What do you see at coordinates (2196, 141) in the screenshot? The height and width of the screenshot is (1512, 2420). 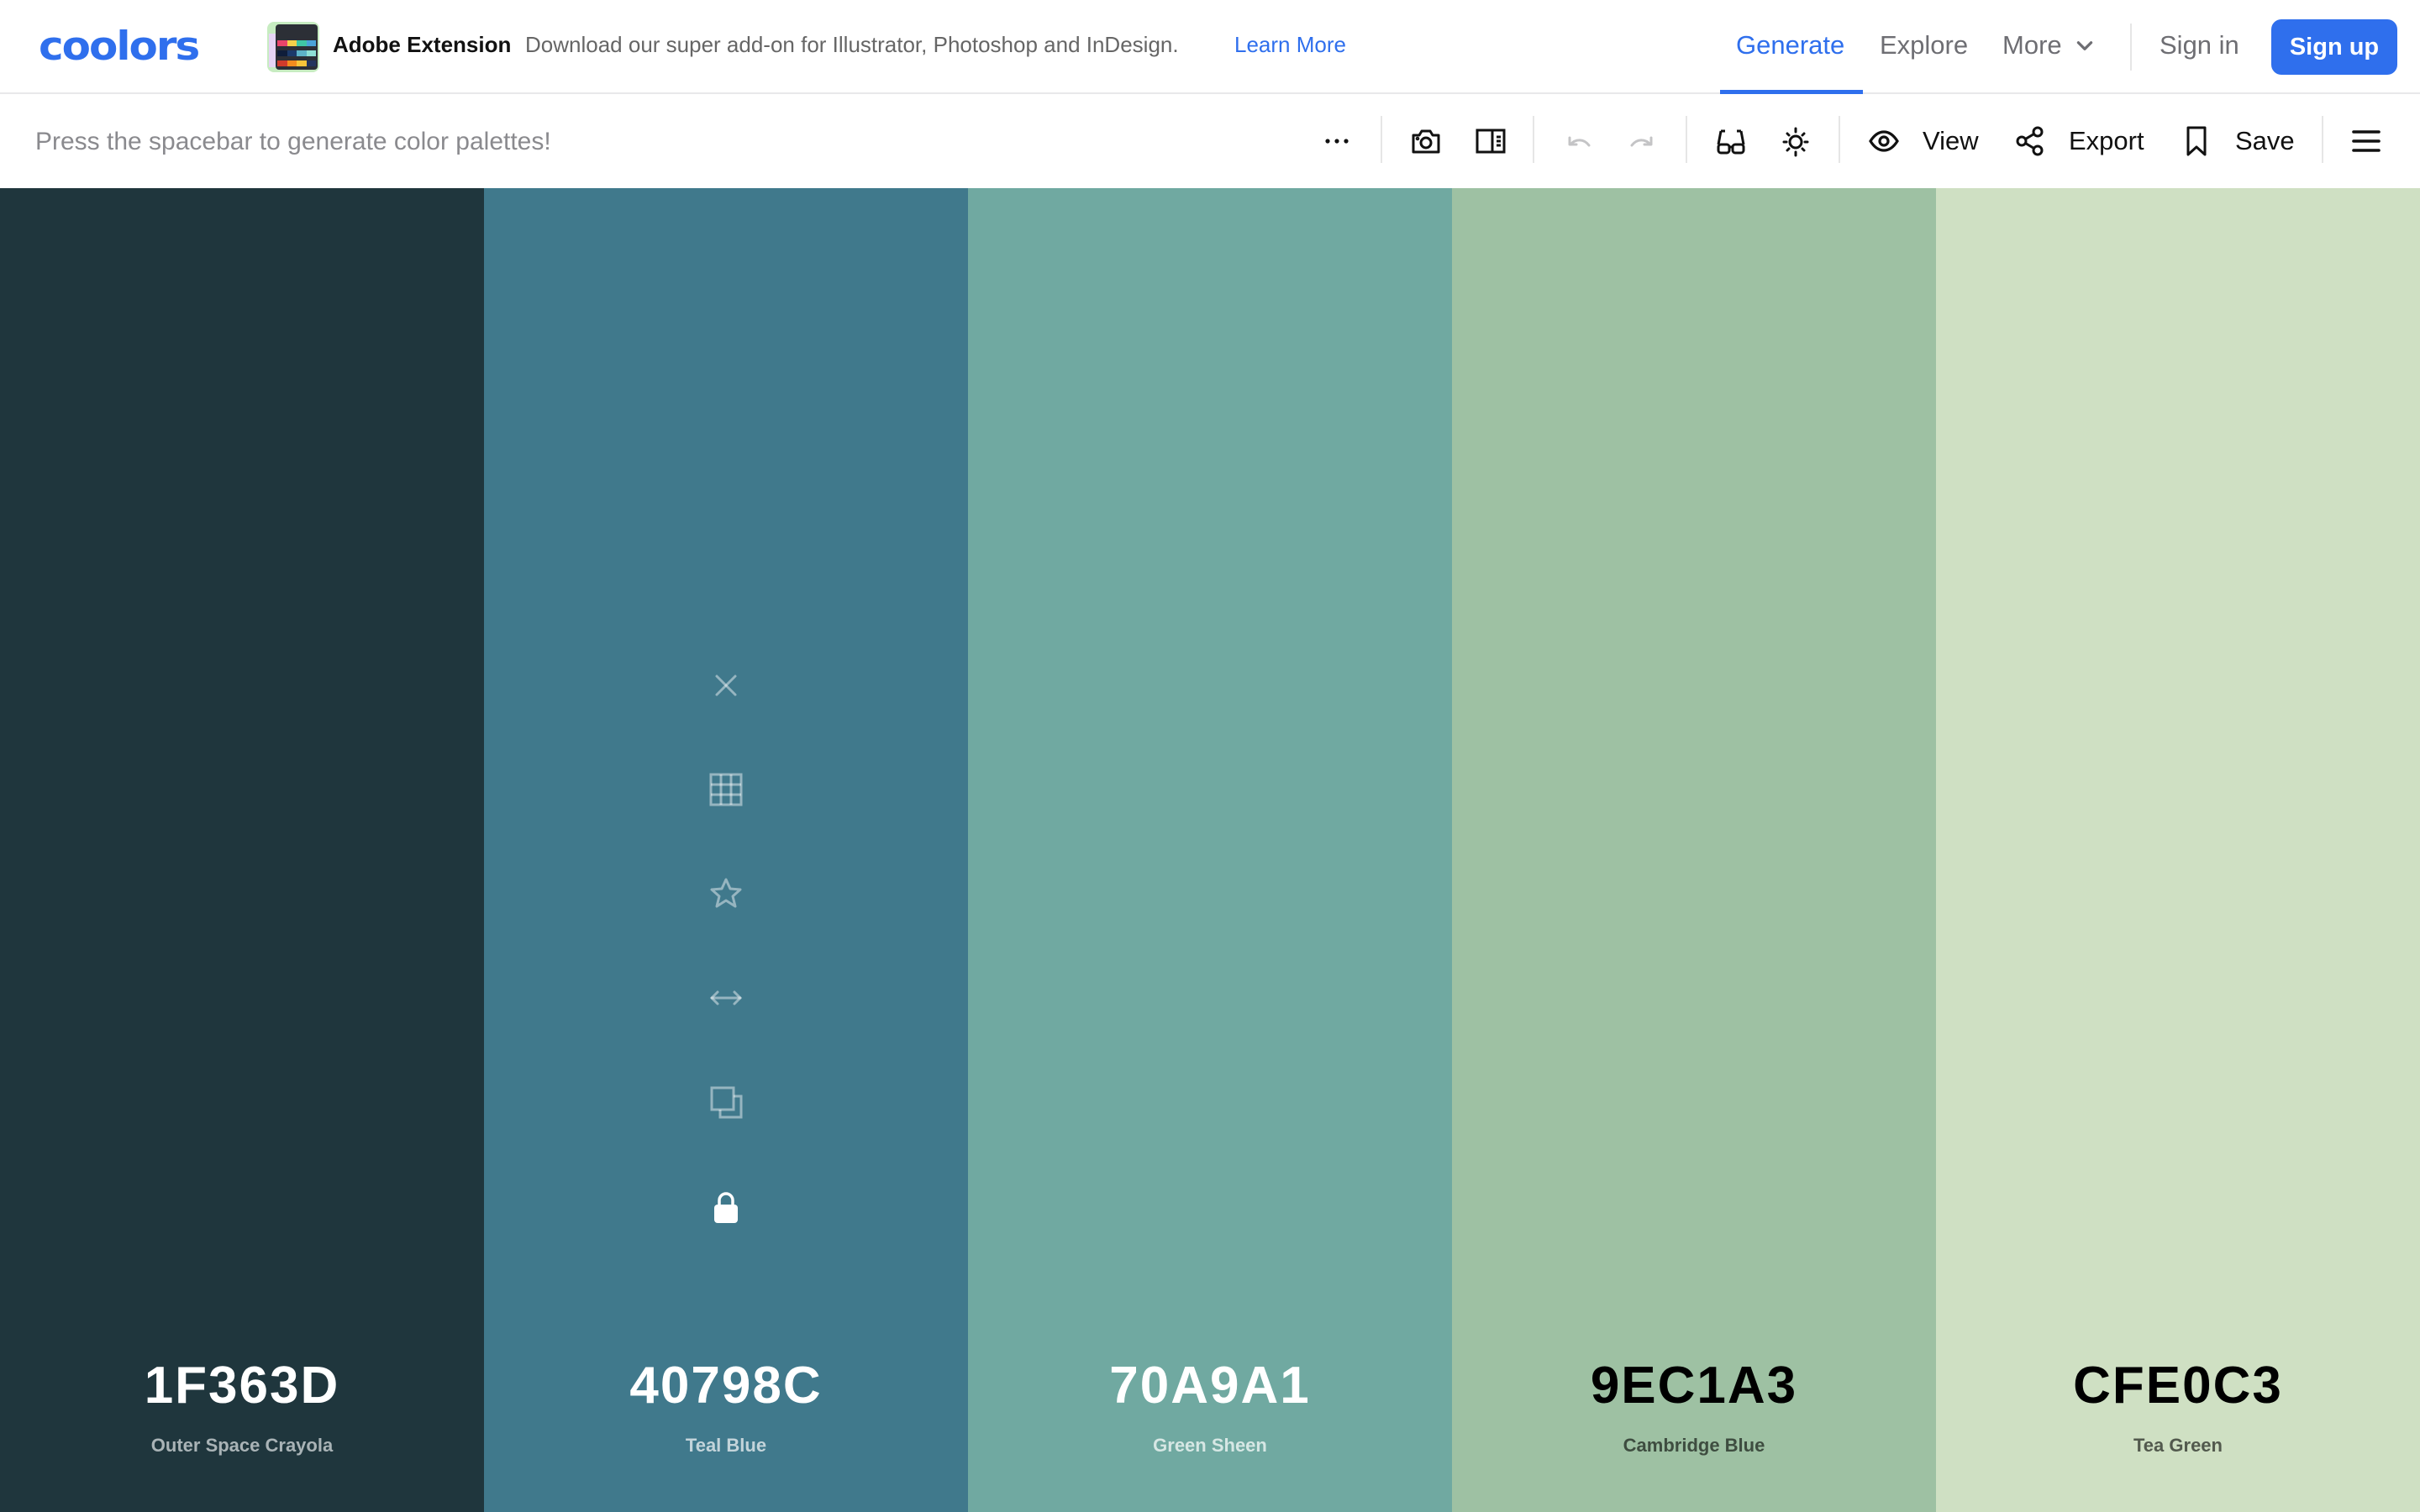 I see `bookmark-icon` at bounding box center [2196, 141].